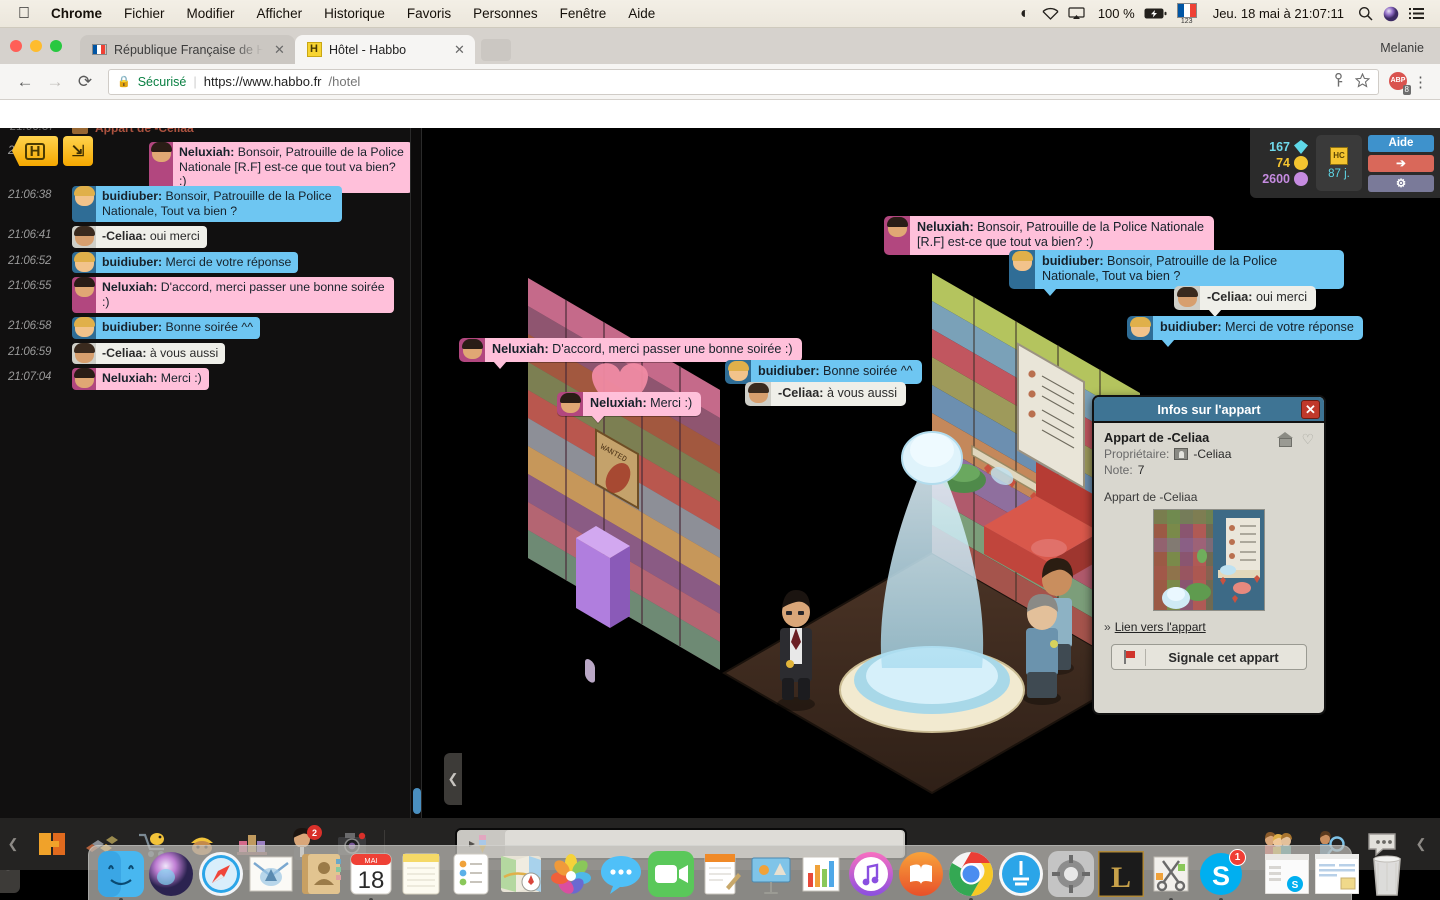 The image size is (1440, 900). Describe the element at coordinates (1021, 874) in the screenshot. I see `dock-item-app-store` at that location.